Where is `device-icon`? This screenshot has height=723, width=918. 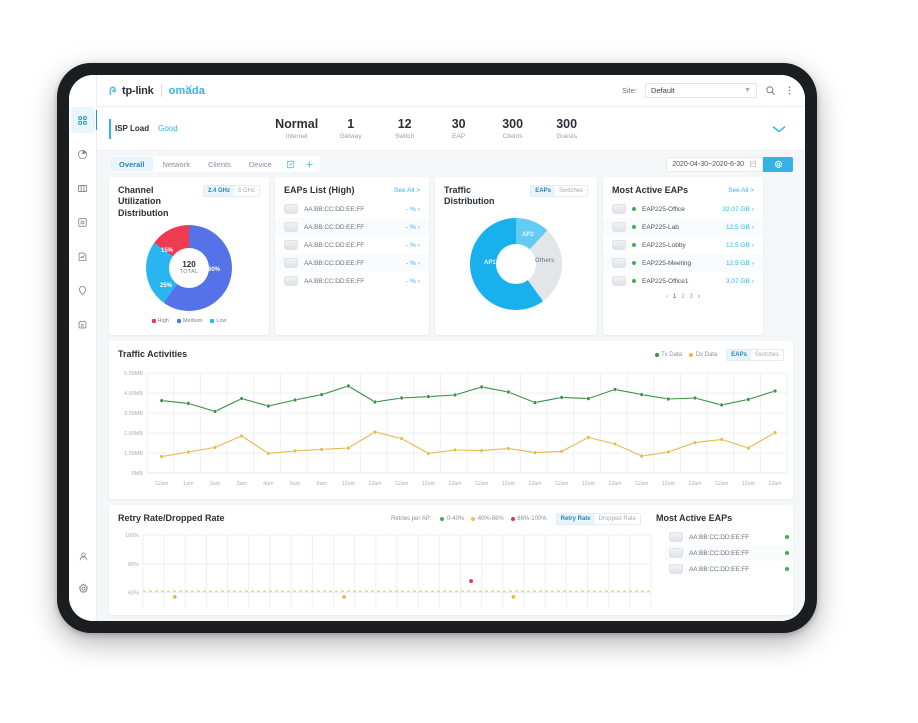
device-icon is located at coordinates (82, 222).